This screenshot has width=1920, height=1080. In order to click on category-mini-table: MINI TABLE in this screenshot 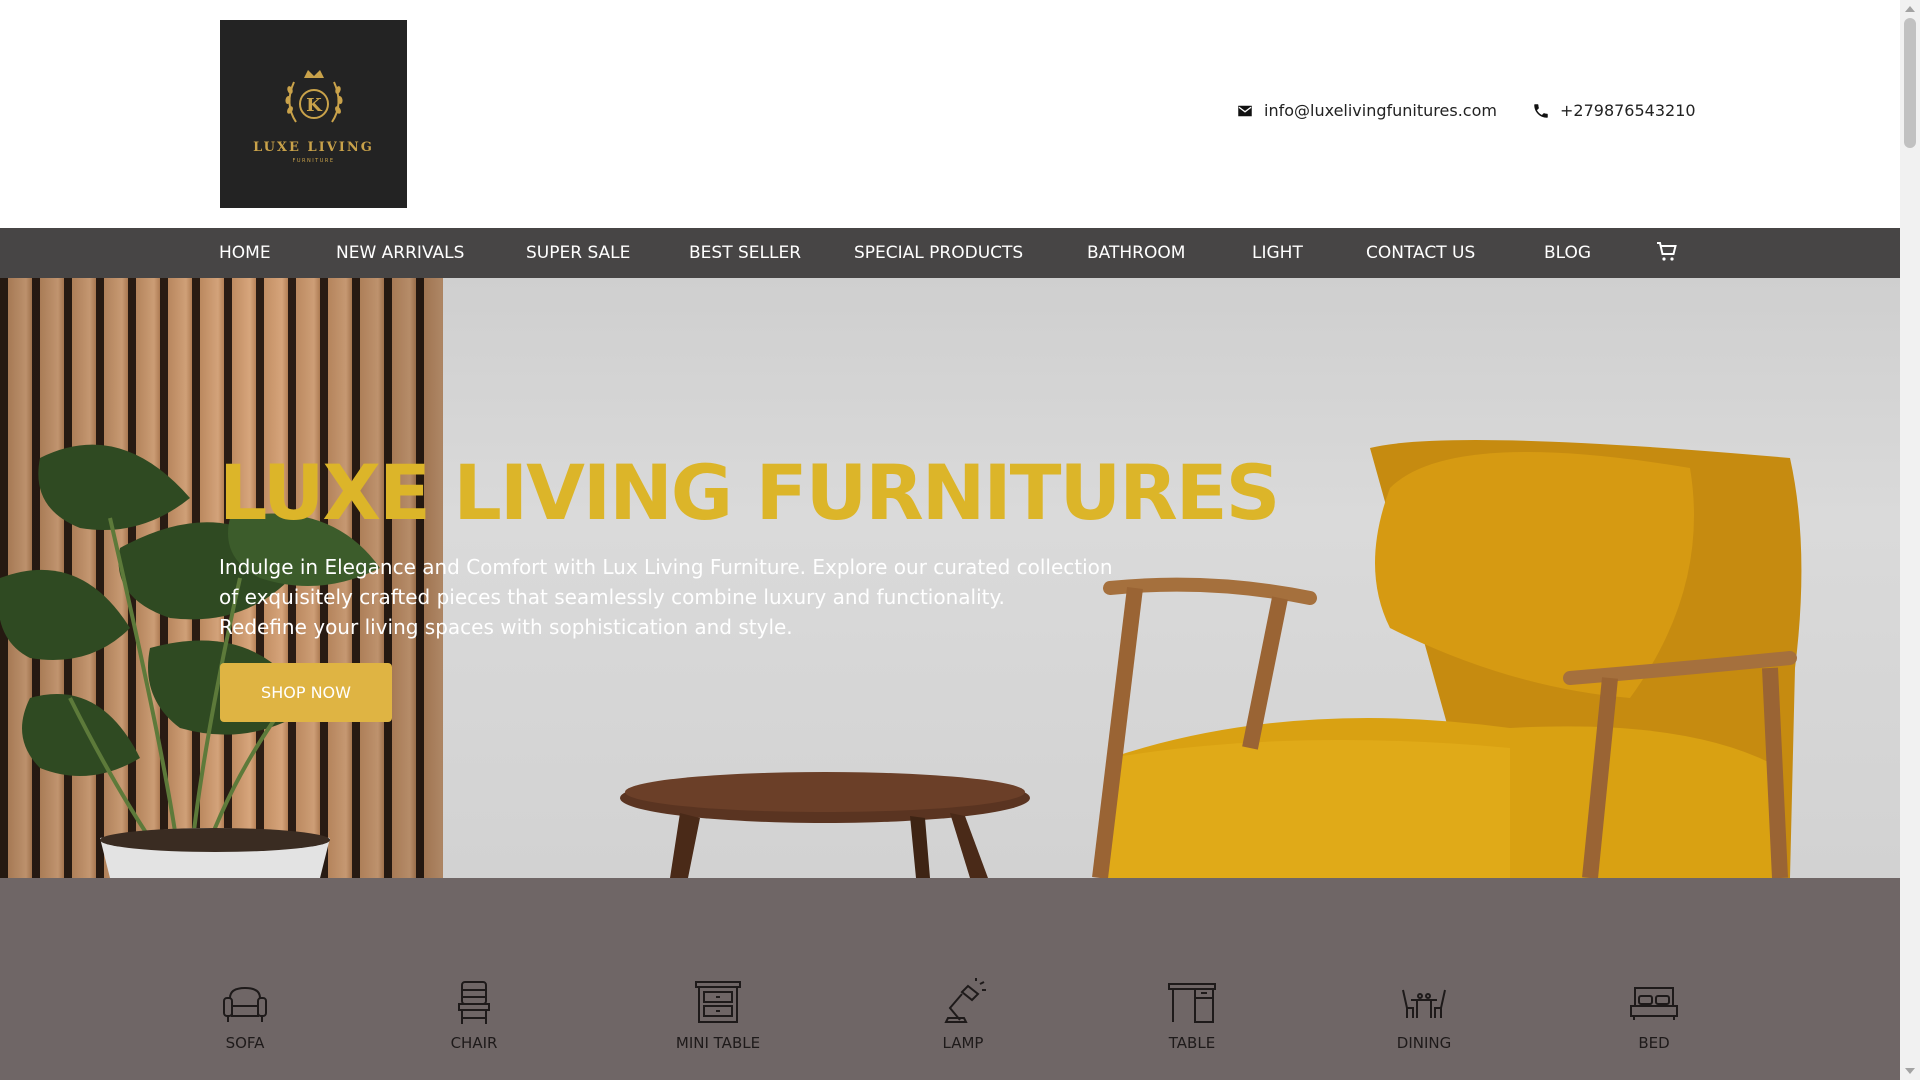, I will do `click(718, 1015)`.